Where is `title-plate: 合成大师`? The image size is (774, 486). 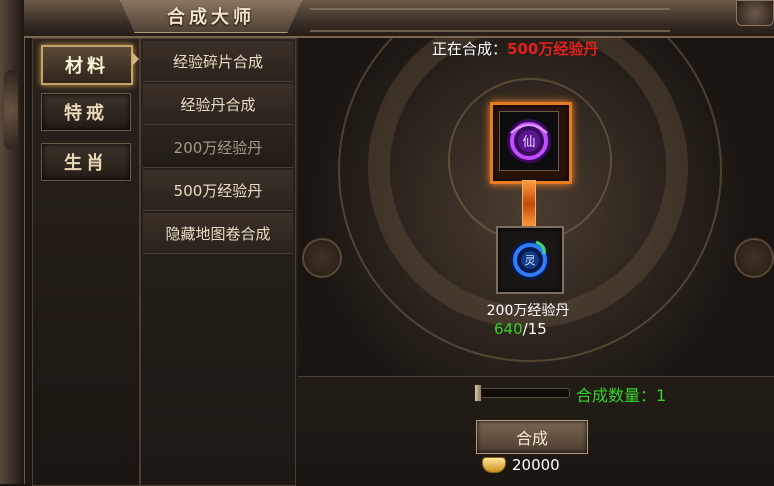 title-plate: 合成大师 is located at coordinates (211, 16).